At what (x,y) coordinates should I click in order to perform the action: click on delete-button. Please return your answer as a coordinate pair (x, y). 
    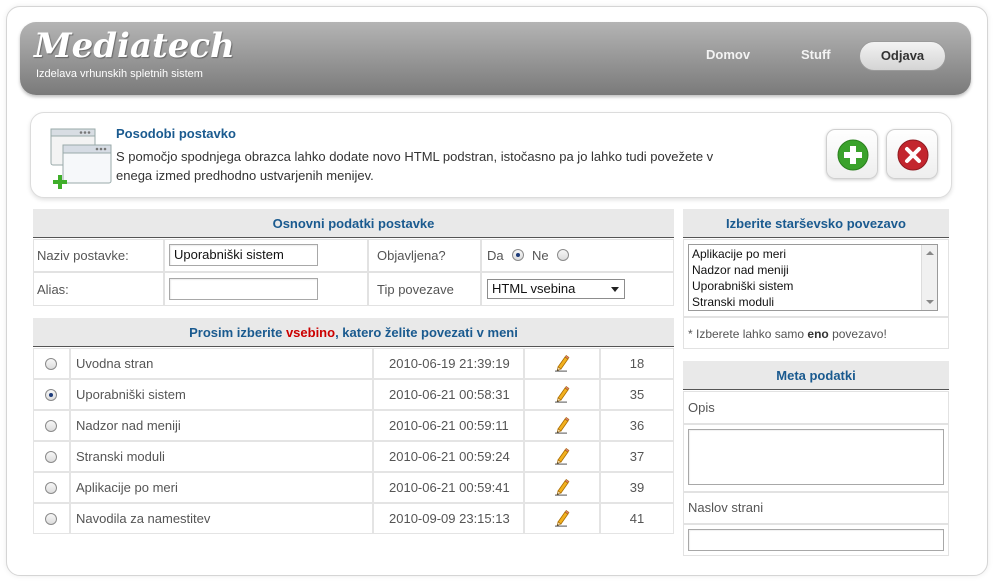
    Looking at the image, I should click on (912, 154).